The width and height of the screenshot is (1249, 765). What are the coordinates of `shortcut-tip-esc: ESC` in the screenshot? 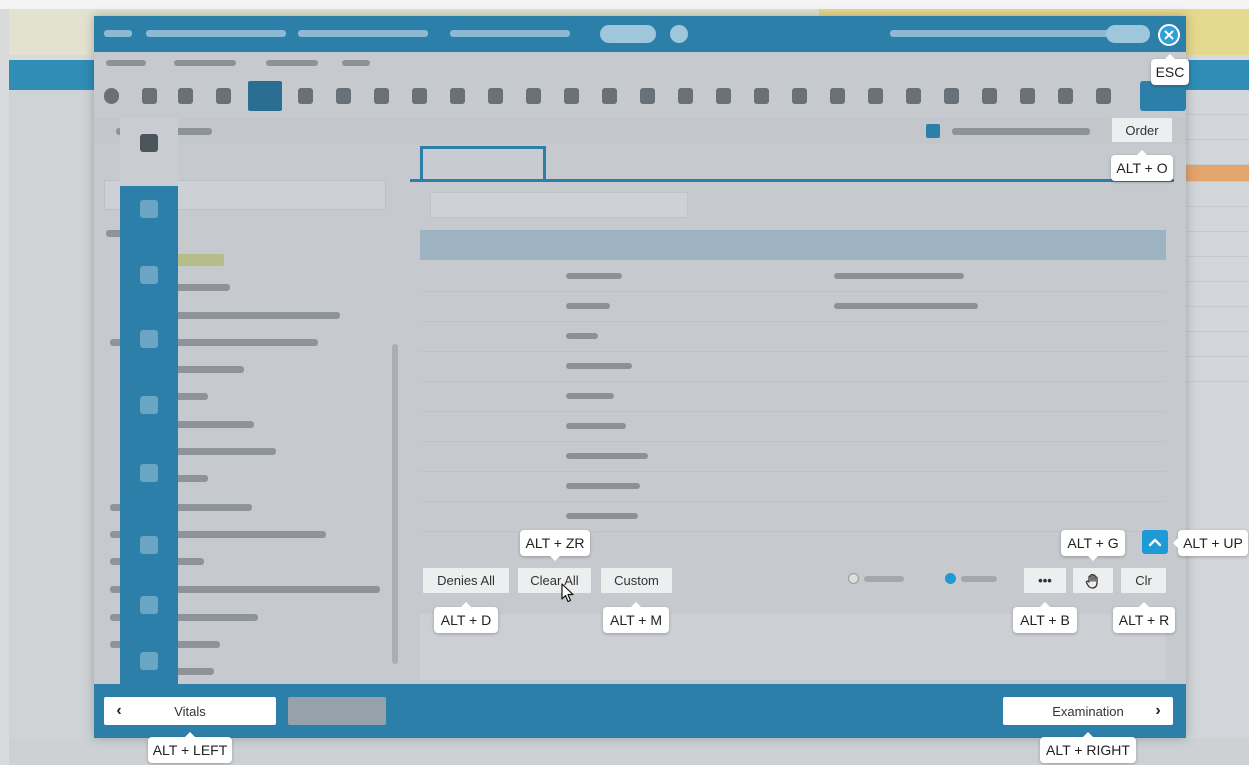 It's located at (1170, 69).